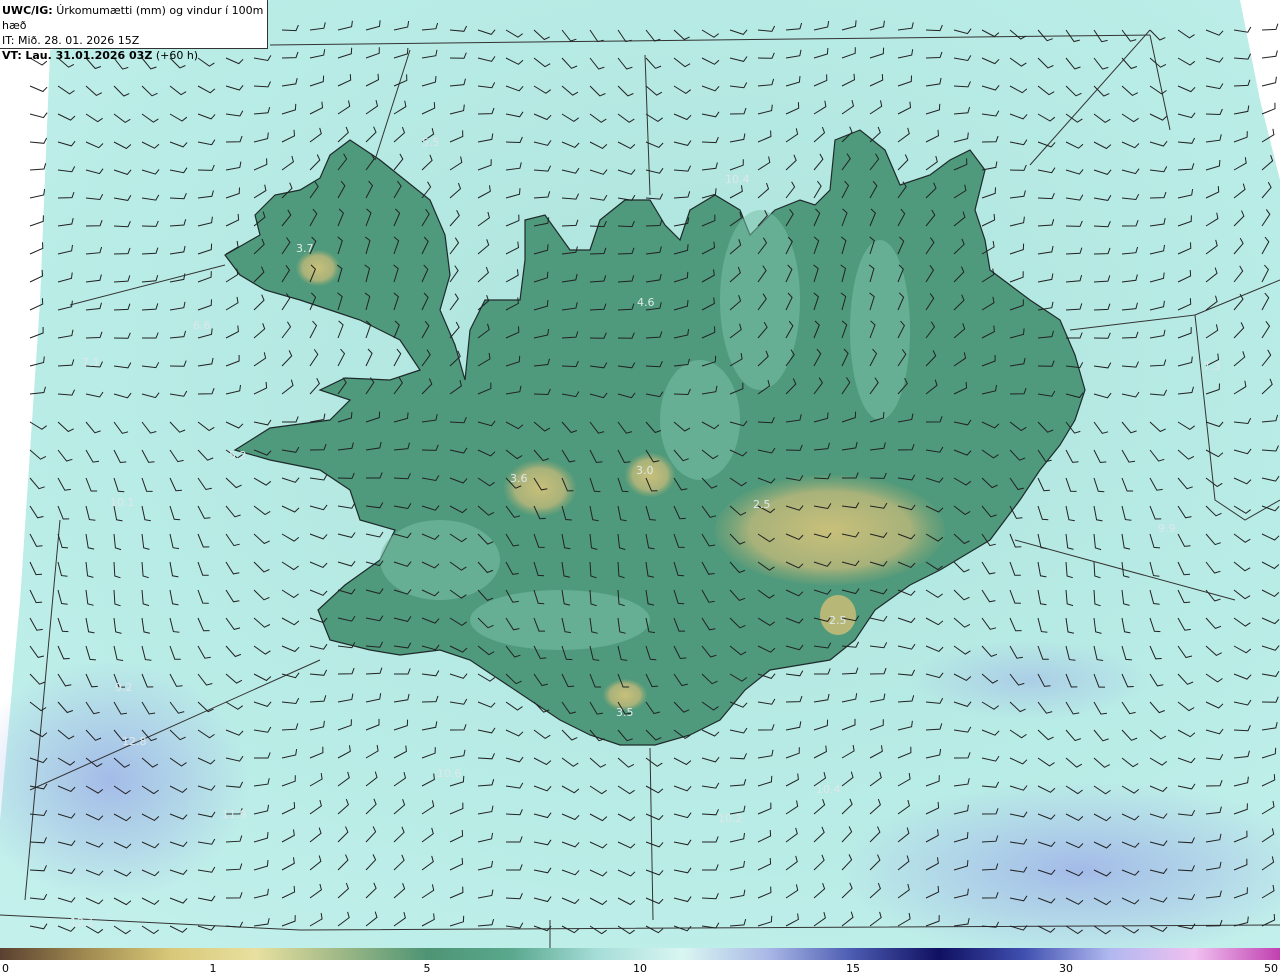 The height and width of the screenshot is (978, 1280). Describe the element at coordinates (124, 687) in the screenshot. I see `value-label: 9.2` at that location.